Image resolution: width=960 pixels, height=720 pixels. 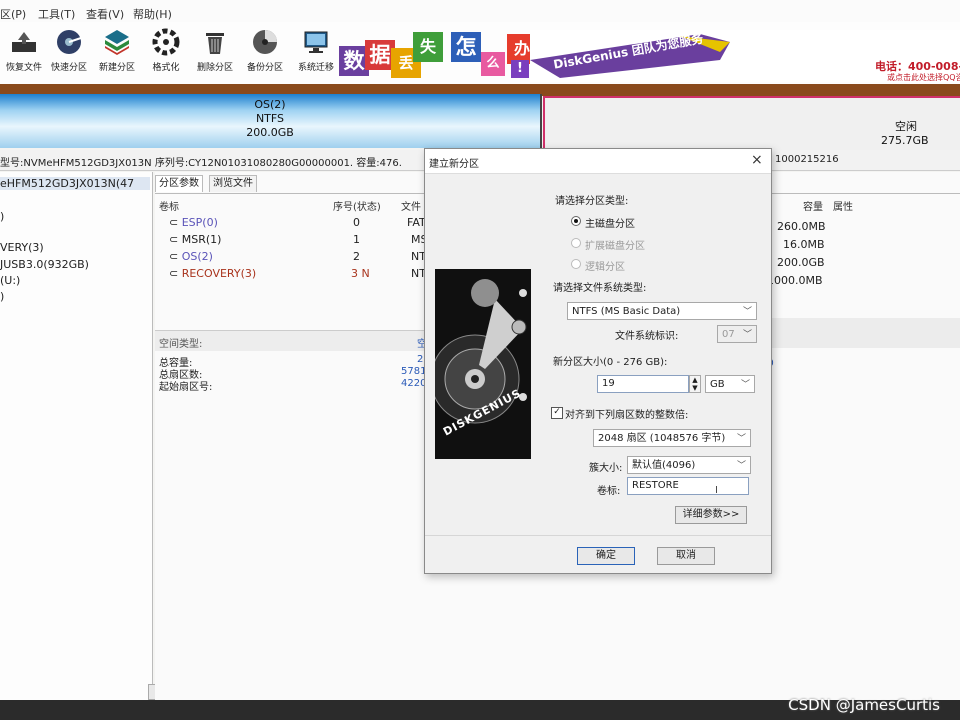 What do you see at coordinates (557, 413) in the screenshot?
I see `align-checkbox: ✓` at bounding box center [557, 413].